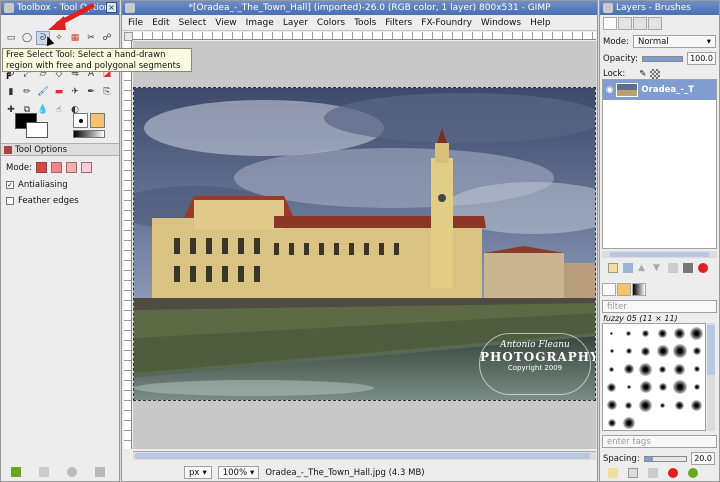 This screenshot has height=482, width=720. Describe the element at coordinates (673, 473) in the screenshot. I see `delete-brush-icon` at that location.